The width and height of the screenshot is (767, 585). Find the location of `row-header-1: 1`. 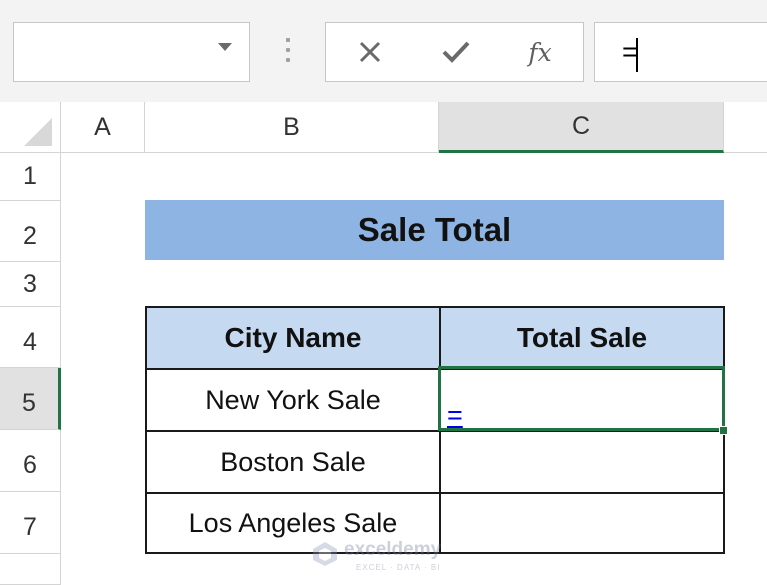

row-header-1: 1 is located at coordinates (30, 177).